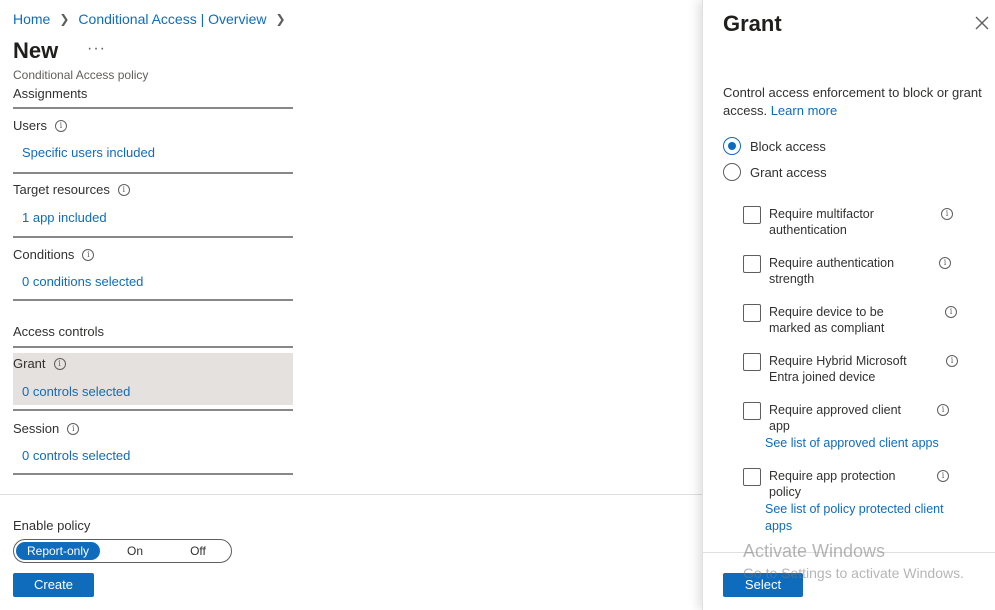  What do you see at coordinates (752, 411) in the screenshot?
I see `checkbox-require-approved-app` at bounding box center [752, 411].